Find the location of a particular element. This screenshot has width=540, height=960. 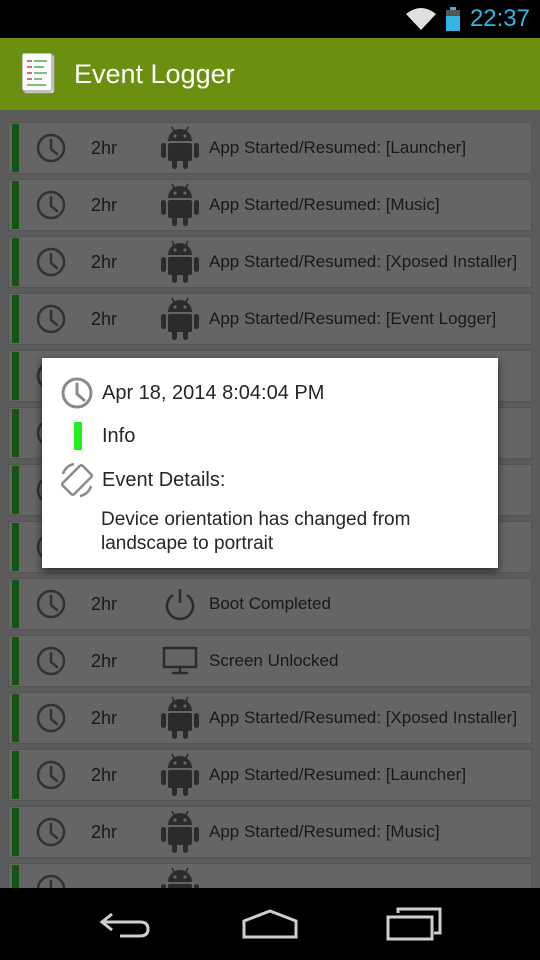

clock-icon is located at coordinates (77, 393).